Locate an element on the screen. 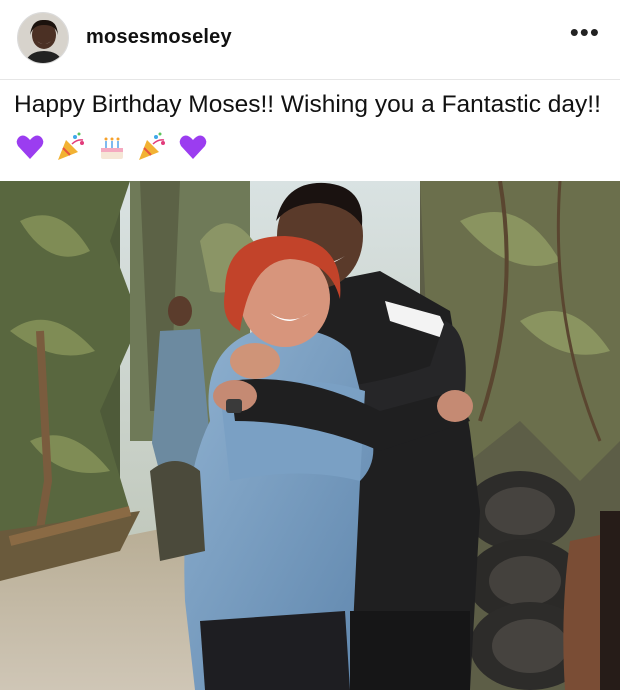  username-link: mosesmoseley is located at coordinates (159, 37).